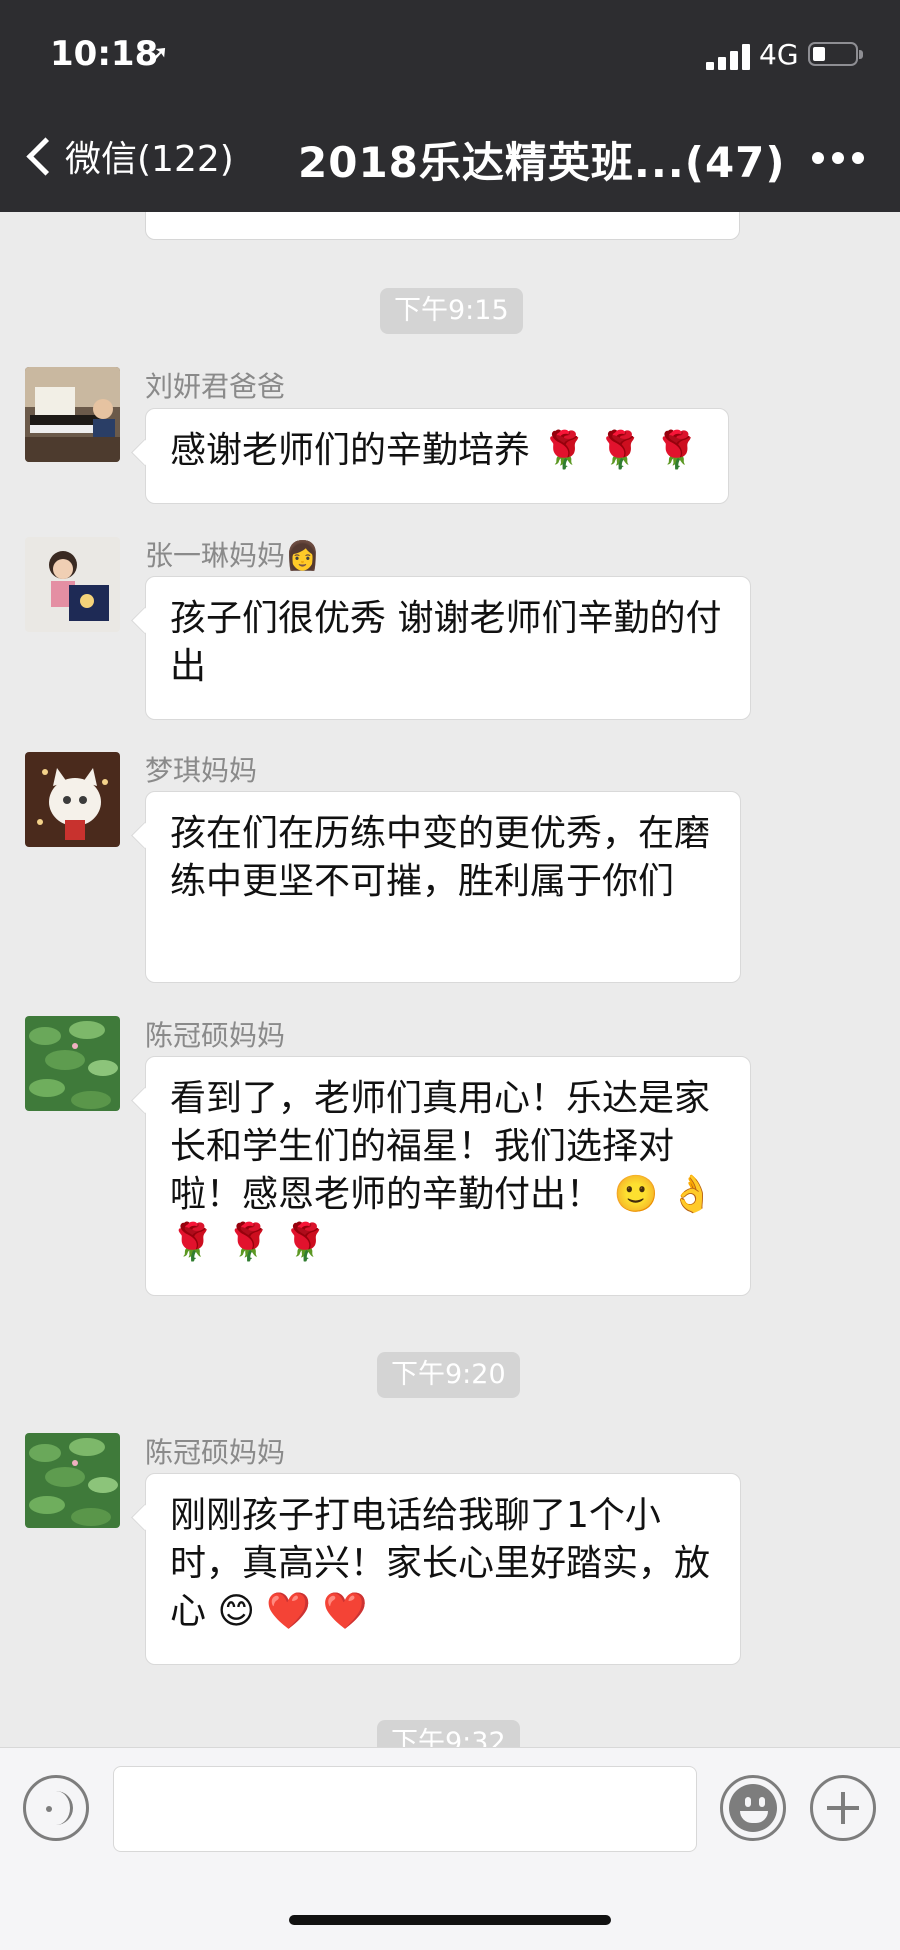 This screenshot has height=1950, width=900. Describe the element at coordinates (56, 1808) in the screenshot. I see `voice-input-button` at that location.